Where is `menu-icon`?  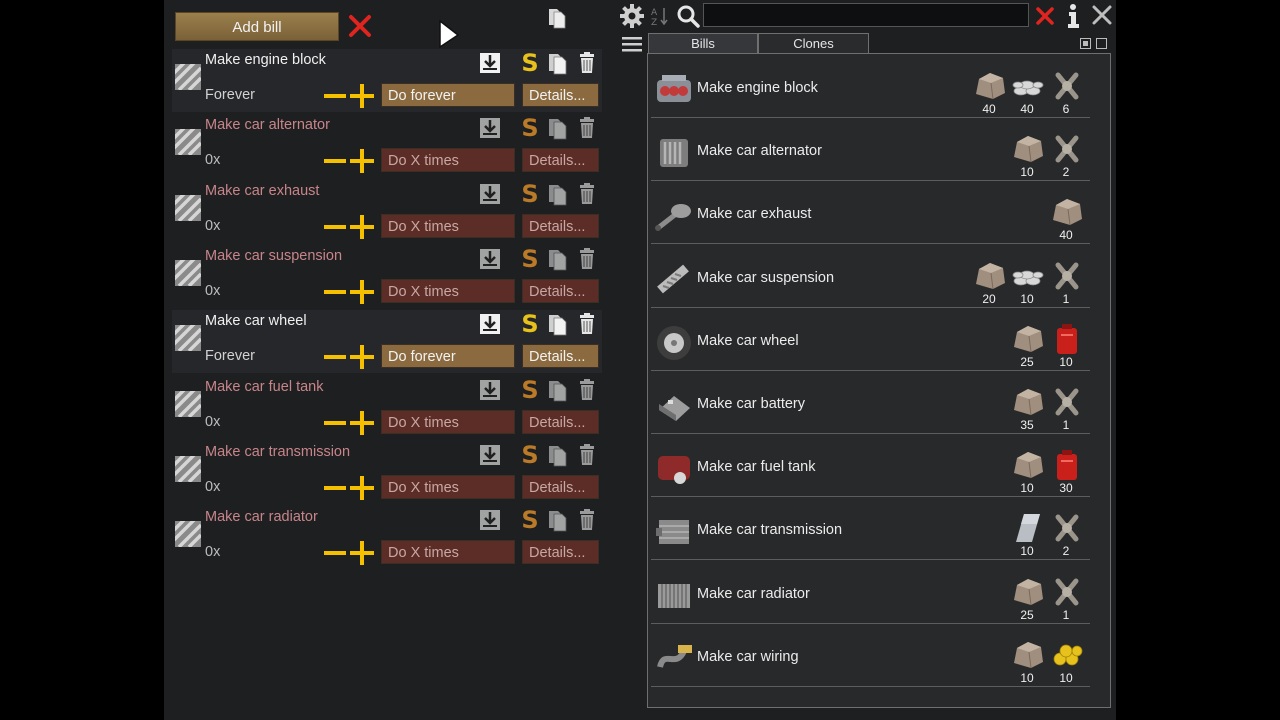
menu-icon is located at coordinates (632, 44).